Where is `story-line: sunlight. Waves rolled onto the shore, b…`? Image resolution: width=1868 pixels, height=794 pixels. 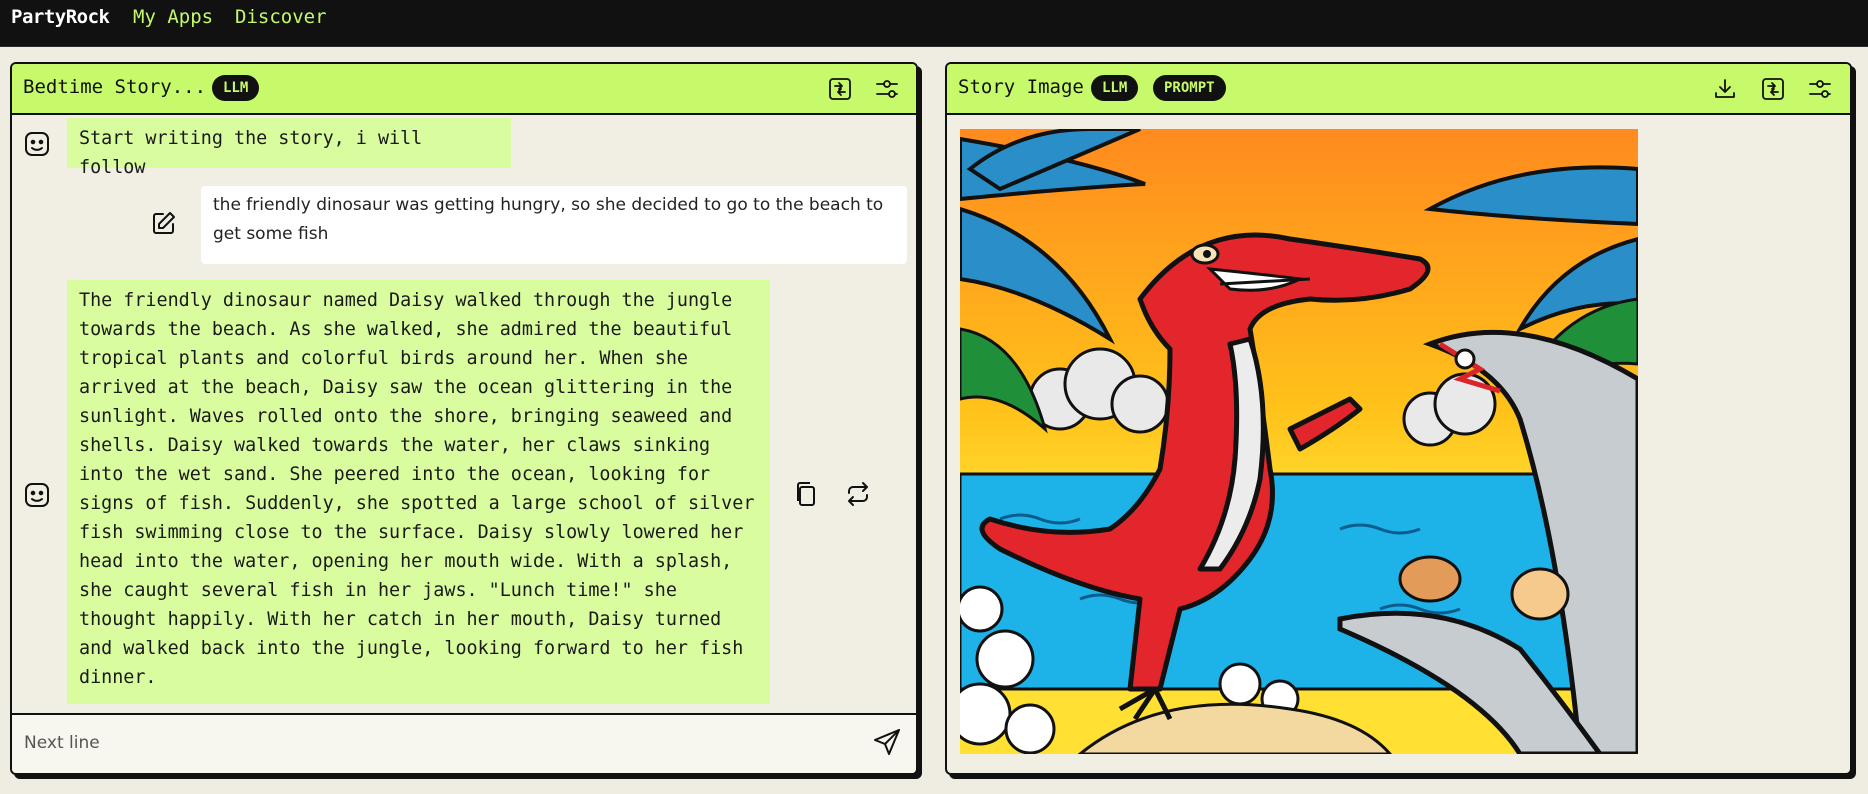
story-line: sunlight. Waves rolled onto the shore, b… is located at coordinates (406, 416).